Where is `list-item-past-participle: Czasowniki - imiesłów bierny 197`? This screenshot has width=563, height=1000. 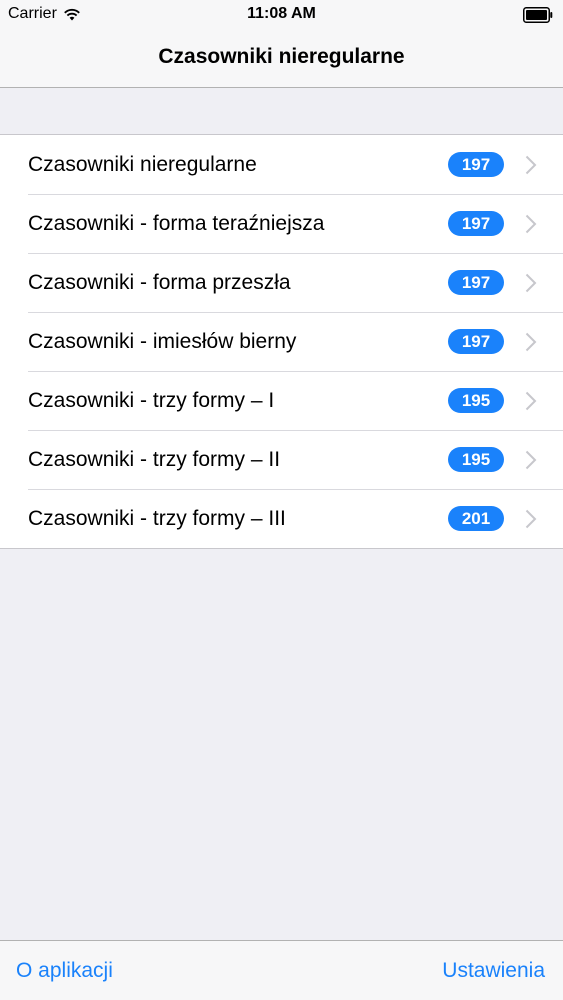
list-item-past-participle: Czasowniki - imiesłów bierny 197 is located at coordinates (281, 341).